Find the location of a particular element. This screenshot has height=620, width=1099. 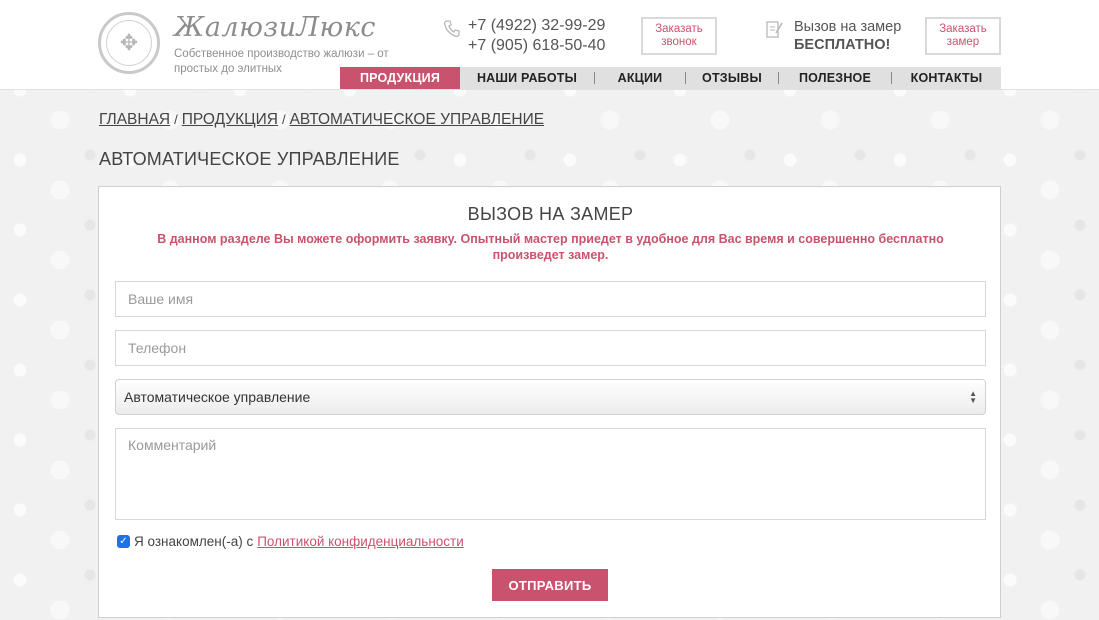

submit-button: ОТПРАВИТЬ is located at coordinates (550, 585).